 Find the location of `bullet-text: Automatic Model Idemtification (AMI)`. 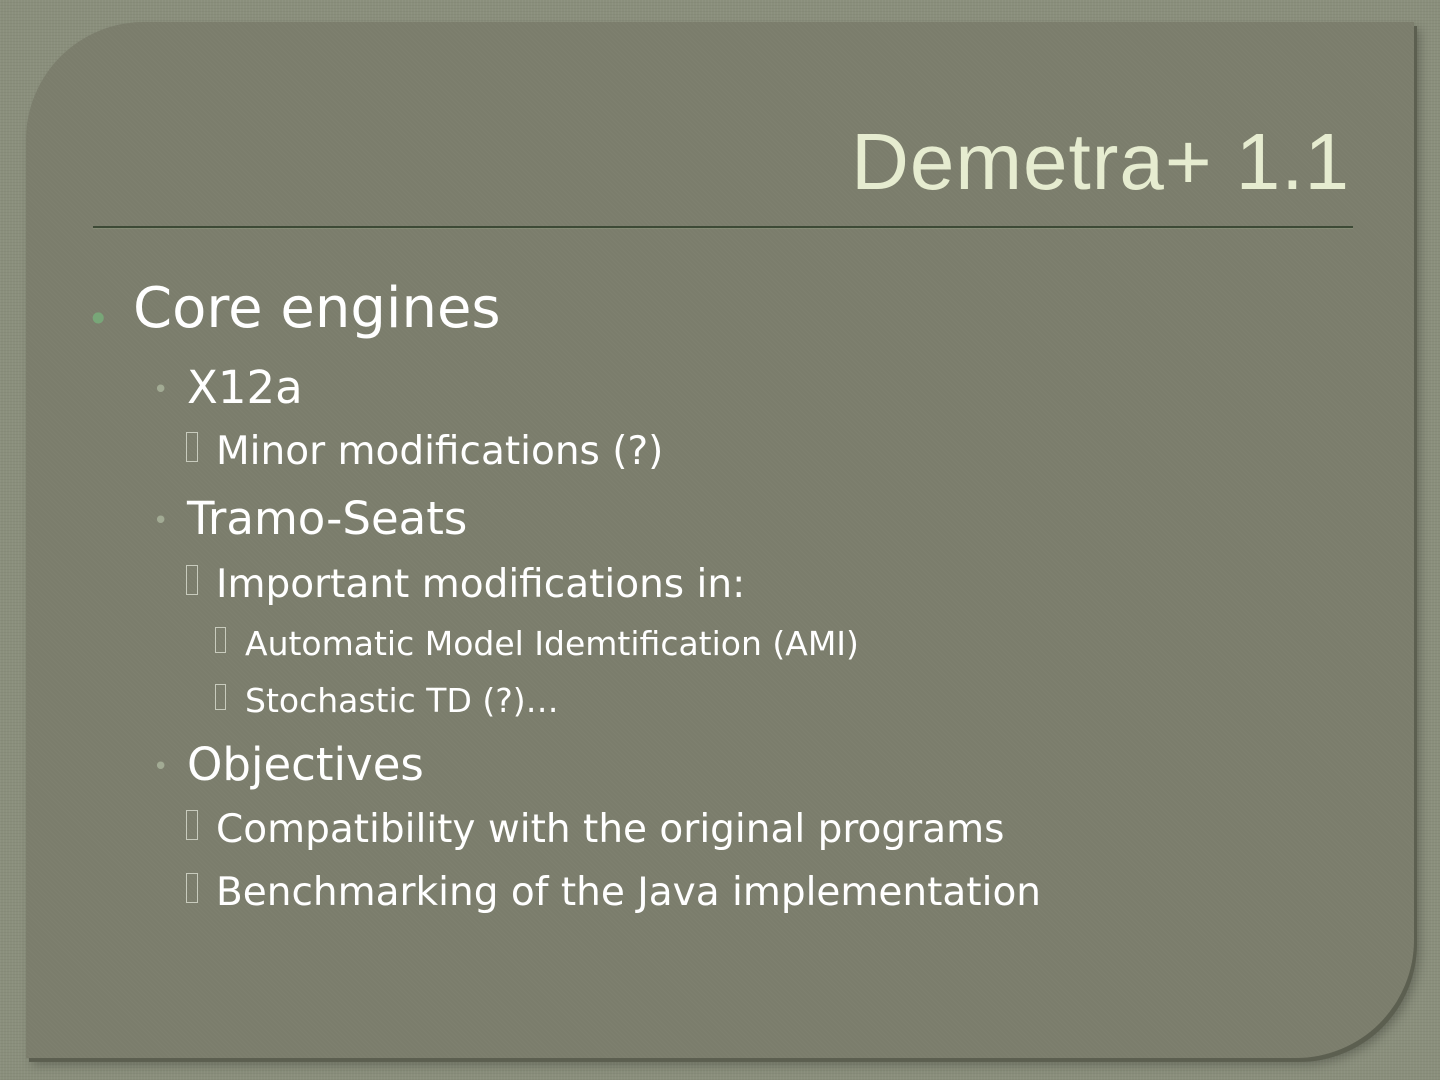

bullet-text: Automatic Model Idemtification (AMI) is located at coordinates (552, 643).